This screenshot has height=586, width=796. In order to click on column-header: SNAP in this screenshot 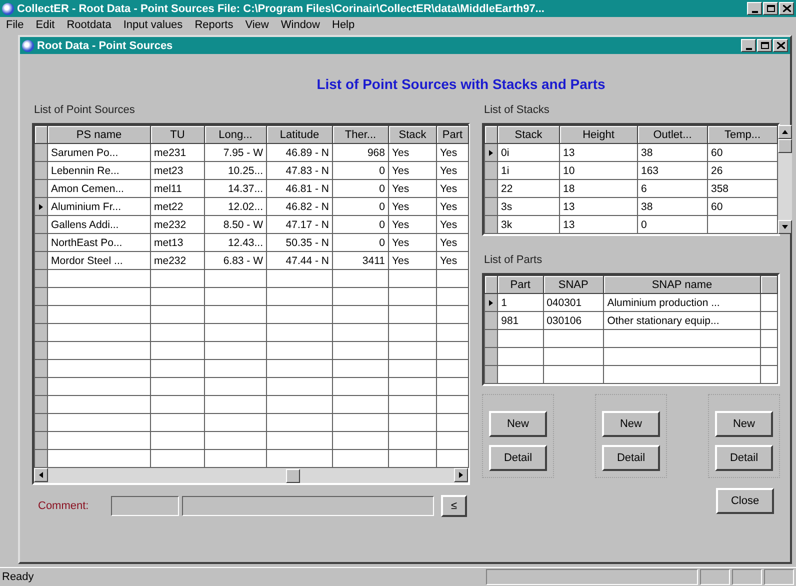, I will do `click(573, 285)`.